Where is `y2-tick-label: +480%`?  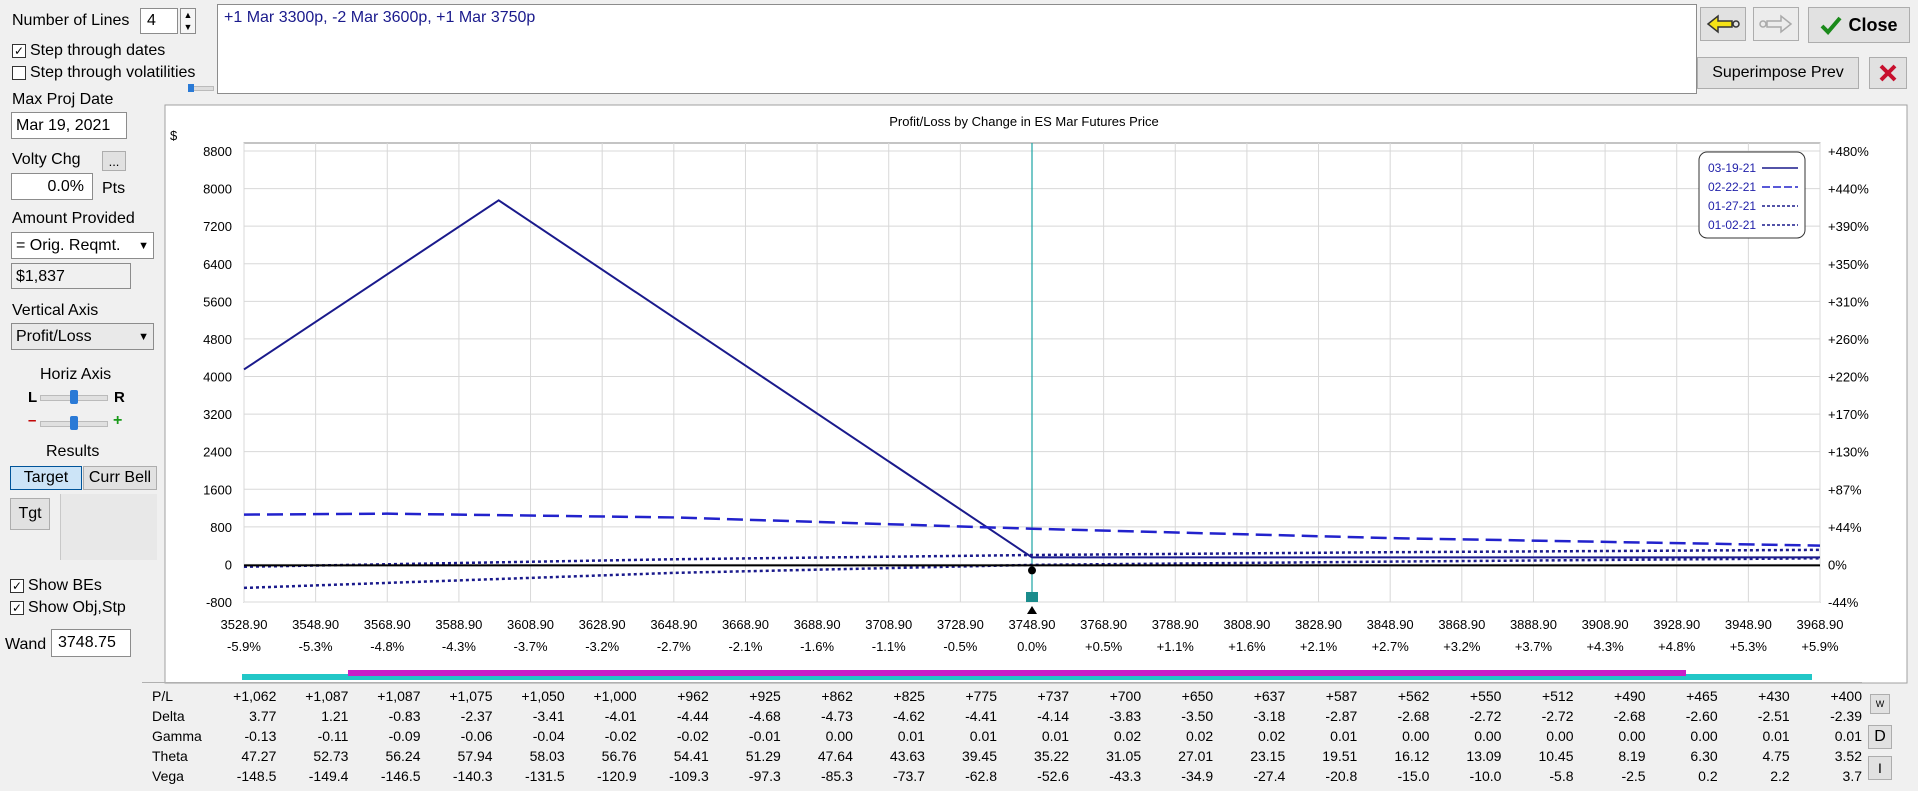 y2-tick-label: +480% is located at coordinates (1848, 151).